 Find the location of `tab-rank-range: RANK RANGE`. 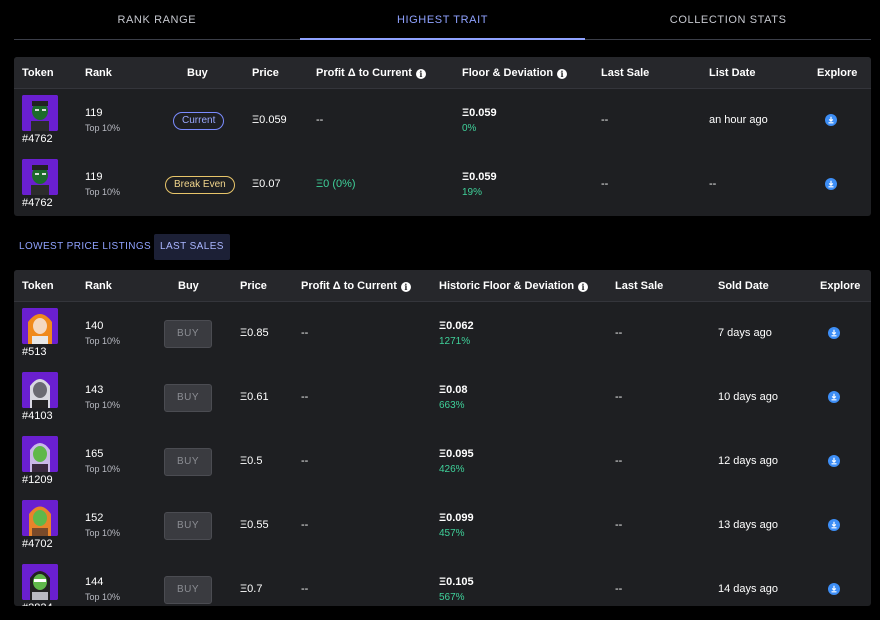

tab-rank-range: RANK RANGE is located at coordinates (157, 19).